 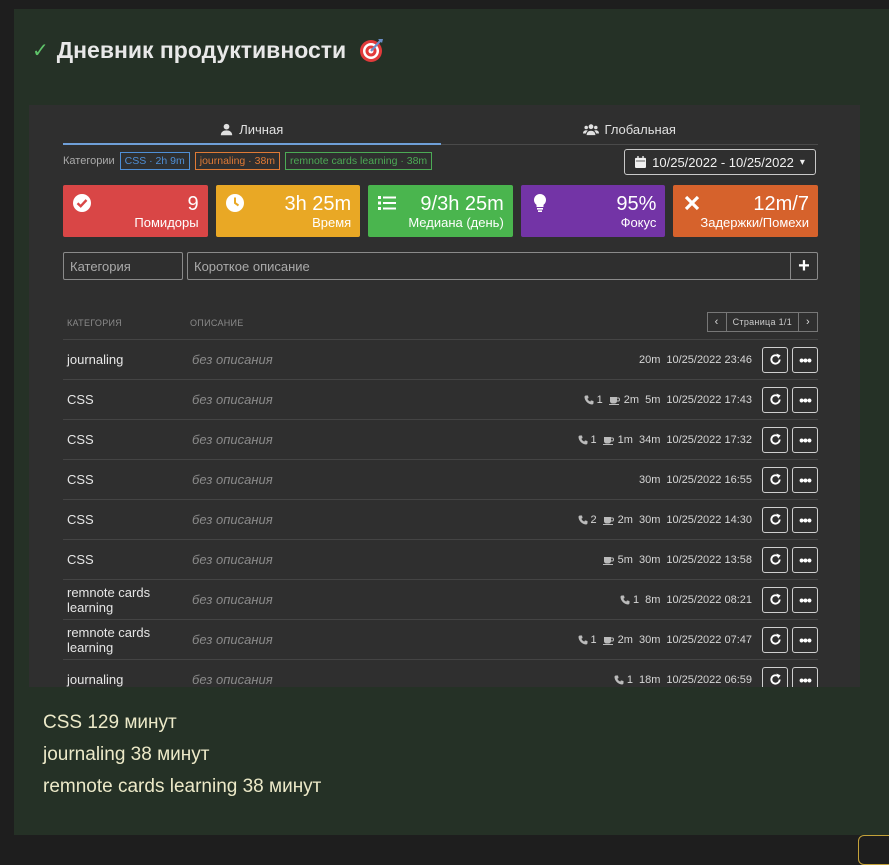 What do you see at coordinates (489, 266) in the screenshot?
I see `description-input` at bounding box center [489, 266].